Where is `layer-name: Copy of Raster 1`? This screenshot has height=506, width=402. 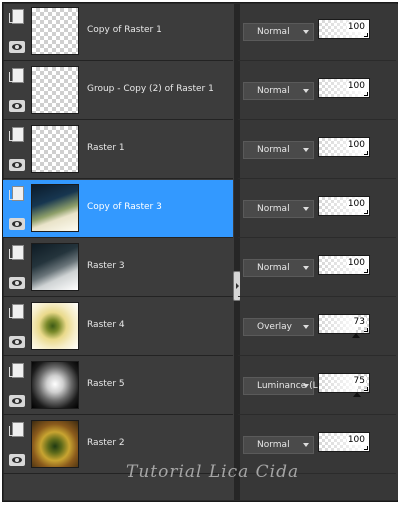 layer-name: Copy of Raster 1 is located at coordinates (124, 30).